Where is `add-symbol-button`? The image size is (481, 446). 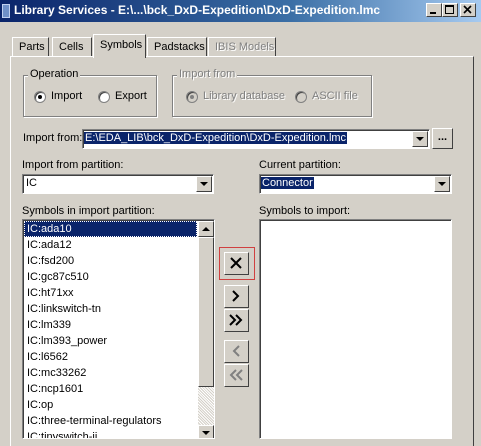
add-symbol-button is located at coordinates (236, 296).